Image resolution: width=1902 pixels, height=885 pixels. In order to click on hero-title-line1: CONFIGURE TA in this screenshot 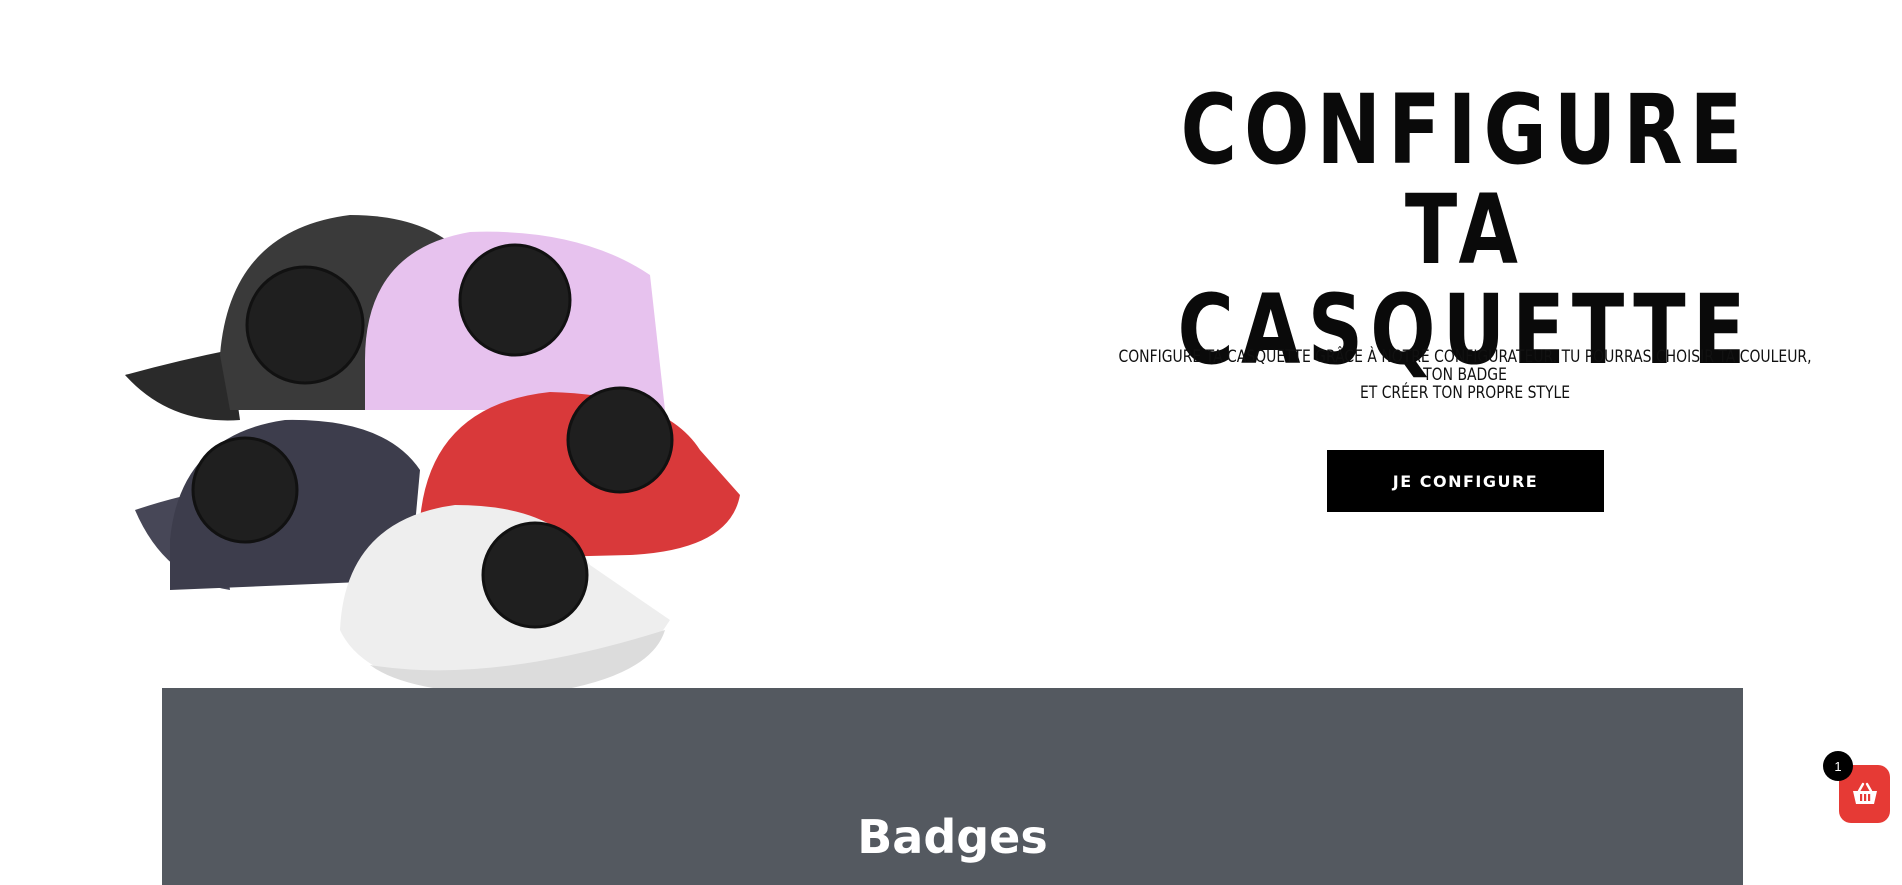, I will do `click(1465, 180)`.